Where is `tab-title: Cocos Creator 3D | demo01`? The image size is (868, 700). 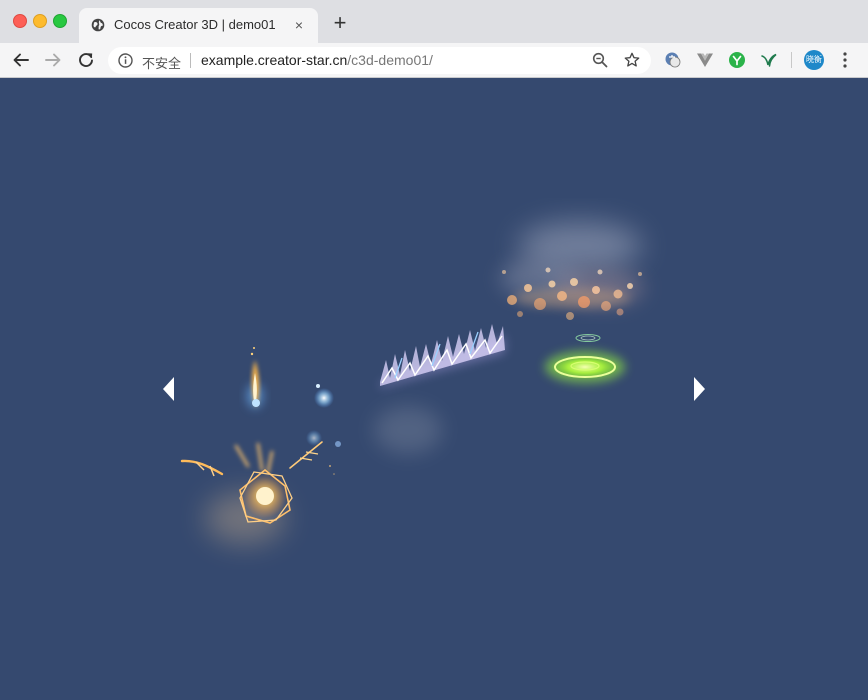 tab-title: Cocos Creator 3D | demo01 is located at coordinates (195, 24).